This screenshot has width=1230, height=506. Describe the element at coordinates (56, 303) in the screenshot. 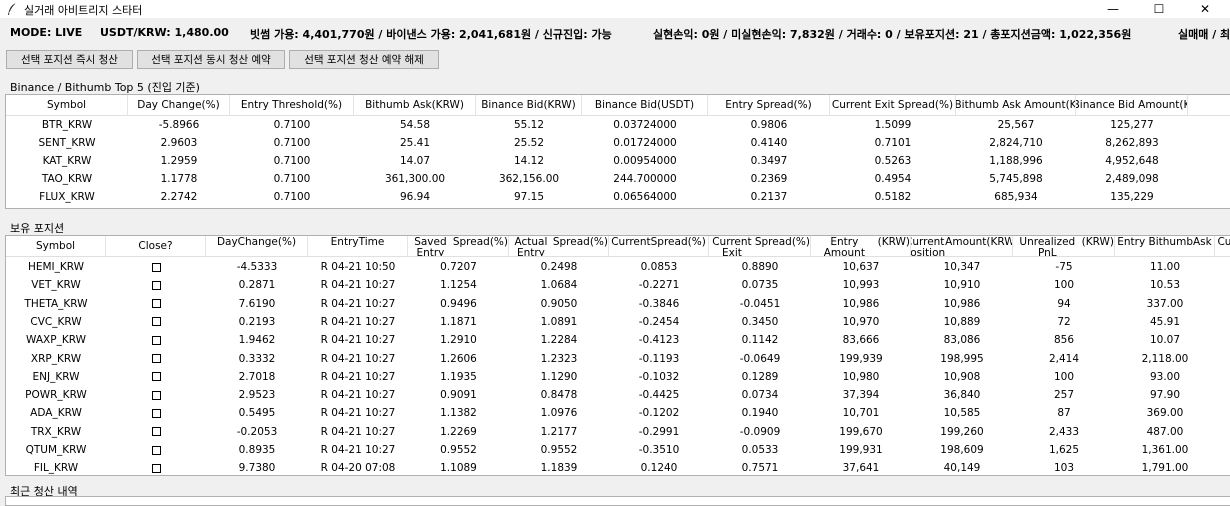

I see `position-cell: THETA_KRW` at that location.